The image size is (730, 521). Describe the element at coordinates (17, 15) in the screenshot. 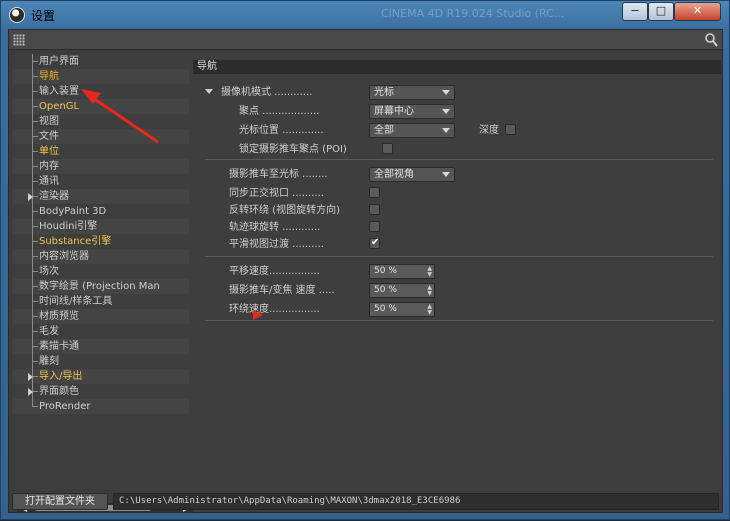

I see `app-icon` at that location.